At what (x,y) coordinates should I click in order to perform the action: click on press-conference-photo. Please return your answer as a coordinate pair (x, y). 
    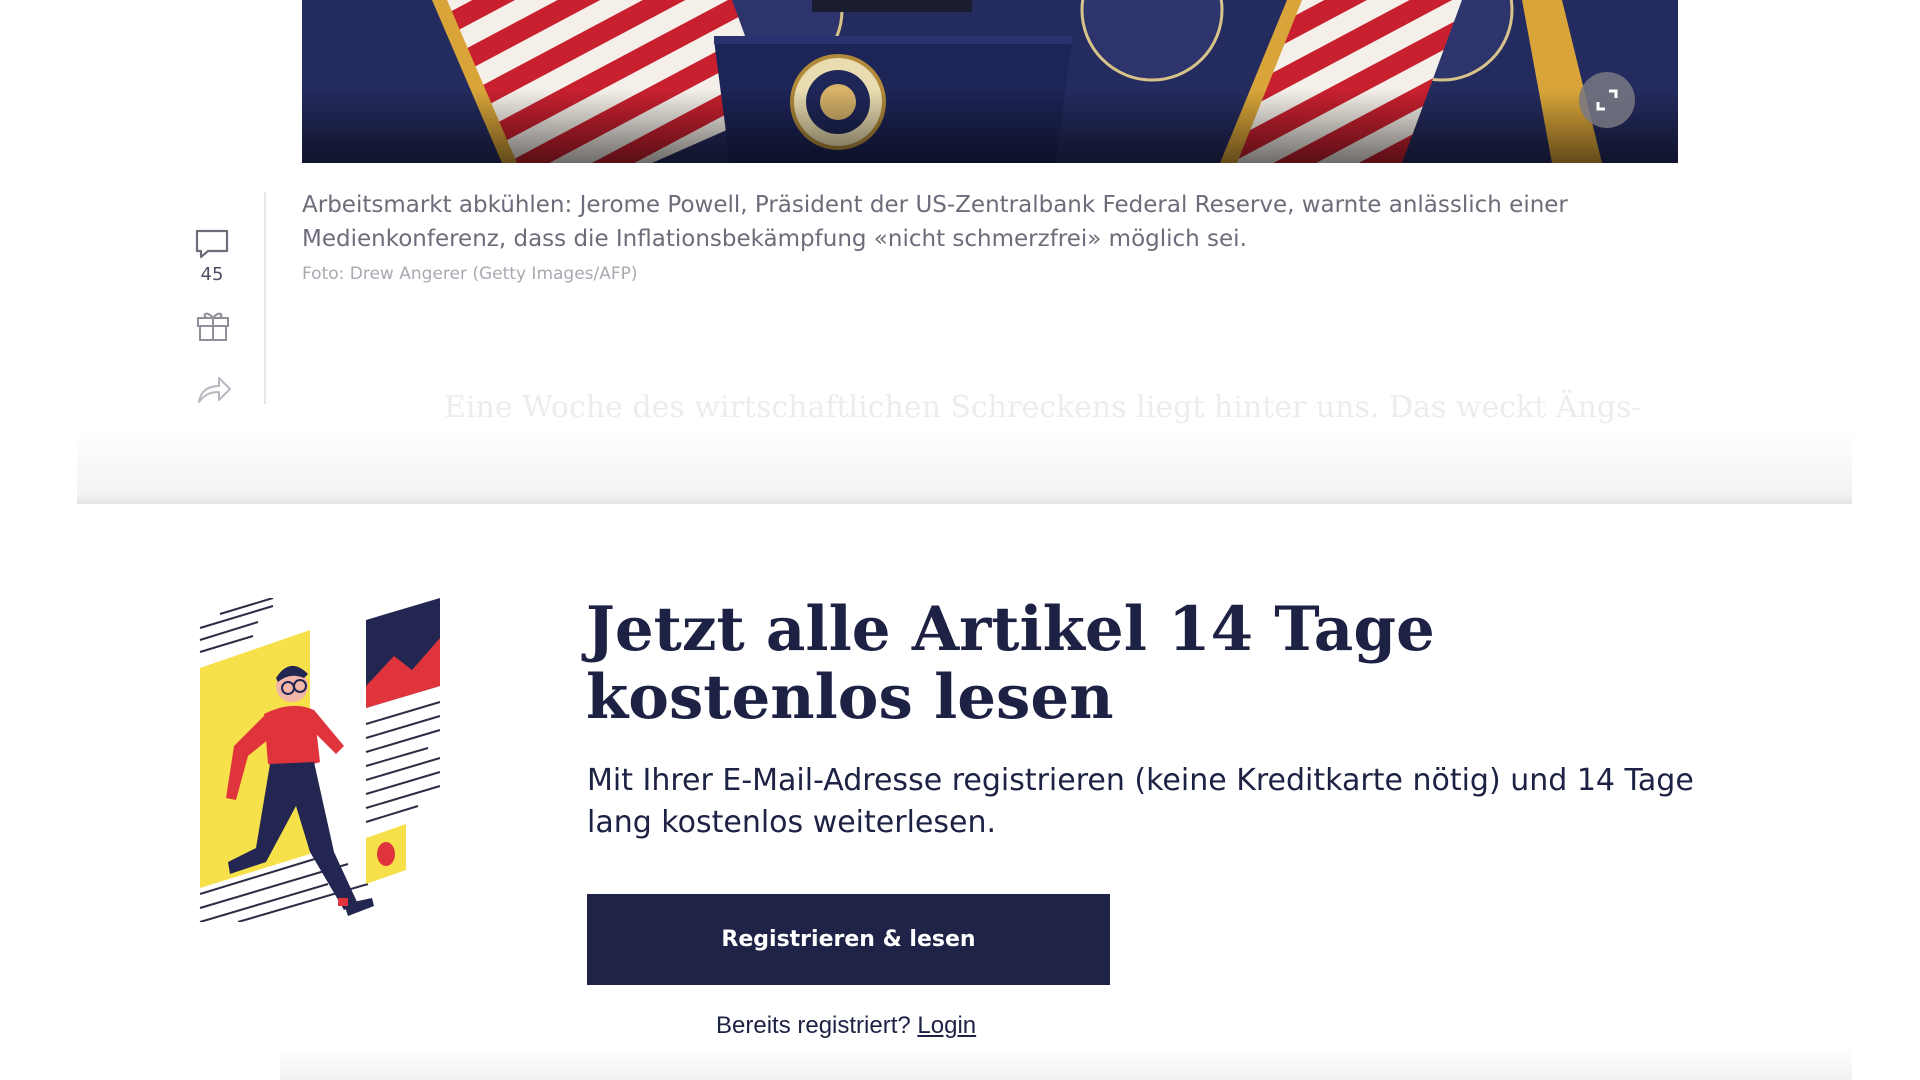
    Looking at the image, I should click on (990, 81).